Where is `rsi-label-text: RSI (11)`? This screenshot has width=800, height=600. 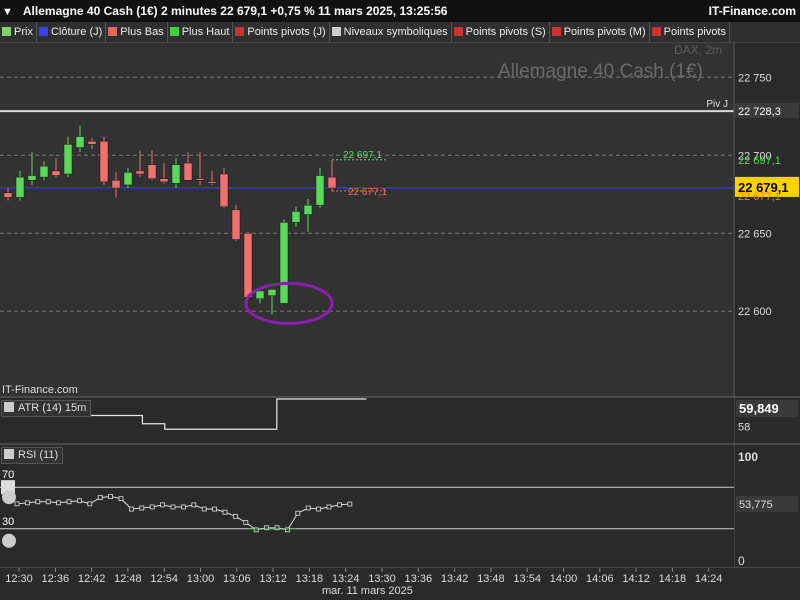 rsi-label-text: RSI (11) is located at coordinates (38, 455).